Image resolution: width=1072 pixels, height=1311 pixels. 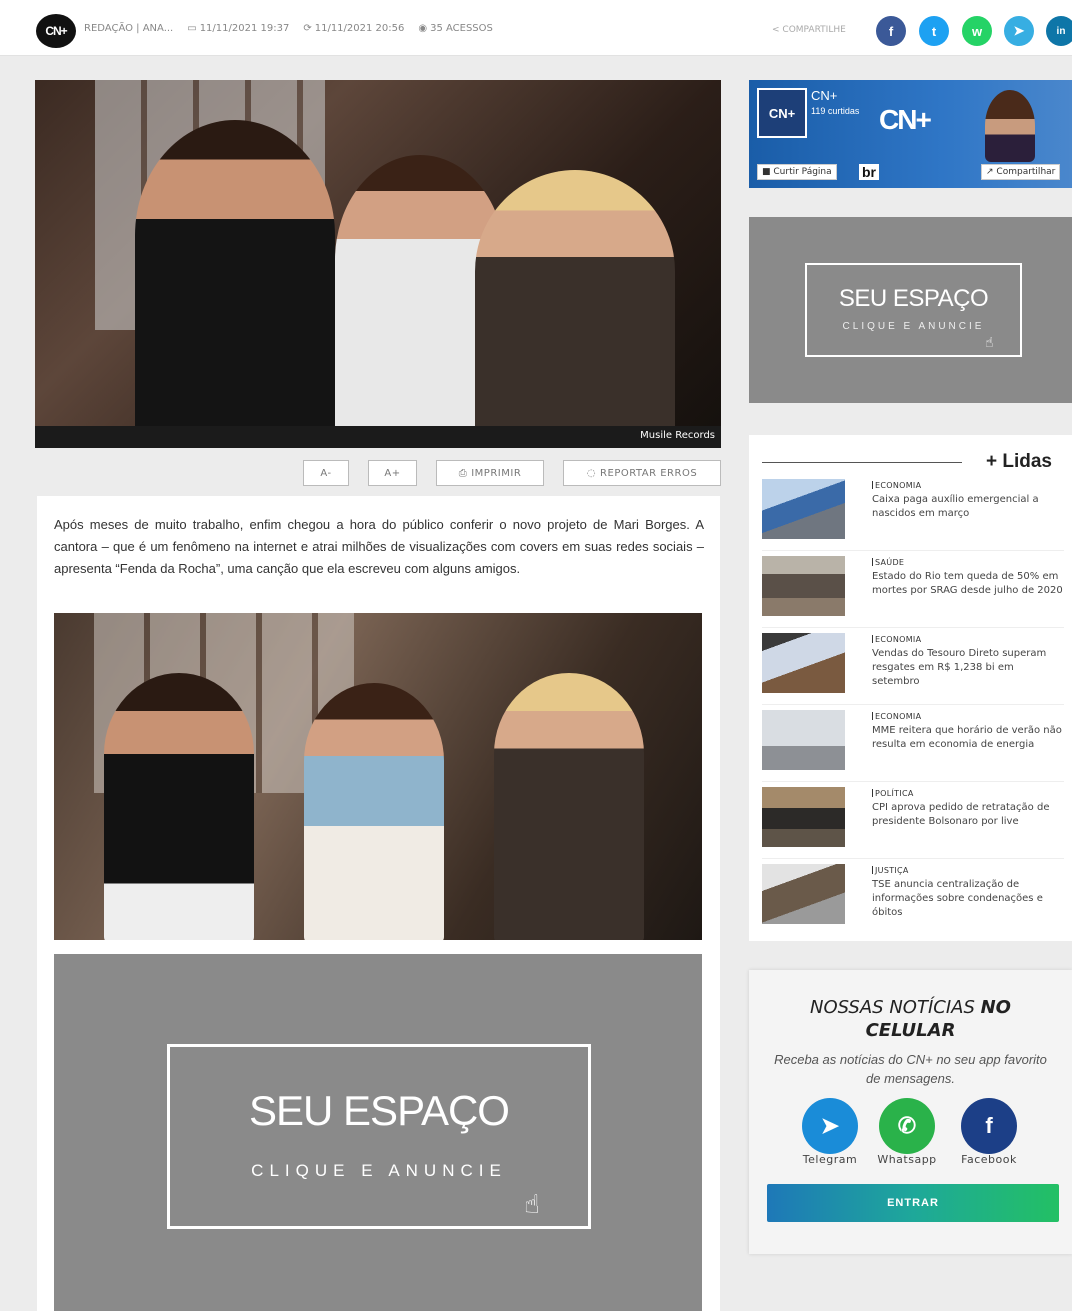 What do you see at coordinates (888, 562) in the screenshot?
I see `news-category: SAÚDE` at bounding box center [888, 562].